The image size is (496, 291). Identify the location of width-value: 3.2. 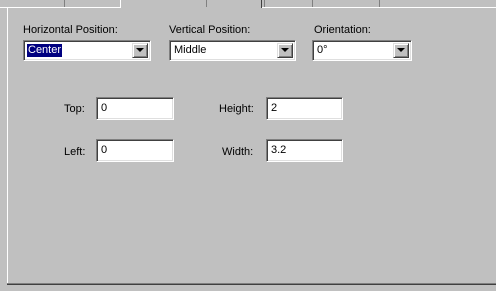
(279, 150).